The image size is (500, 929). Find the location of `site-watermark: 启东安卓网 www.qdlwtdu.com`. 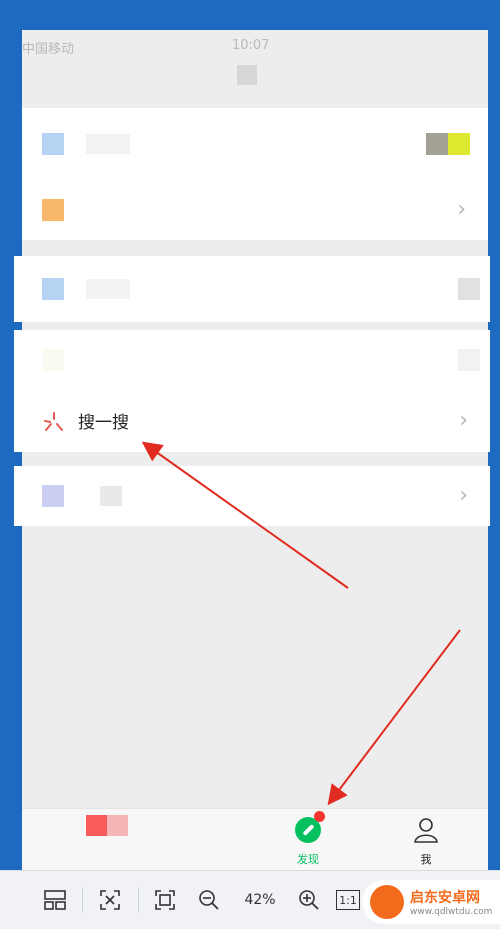

site-watermark: 启东安卓网 www.qdlwtdu.com is located at coordinates (431, 902).